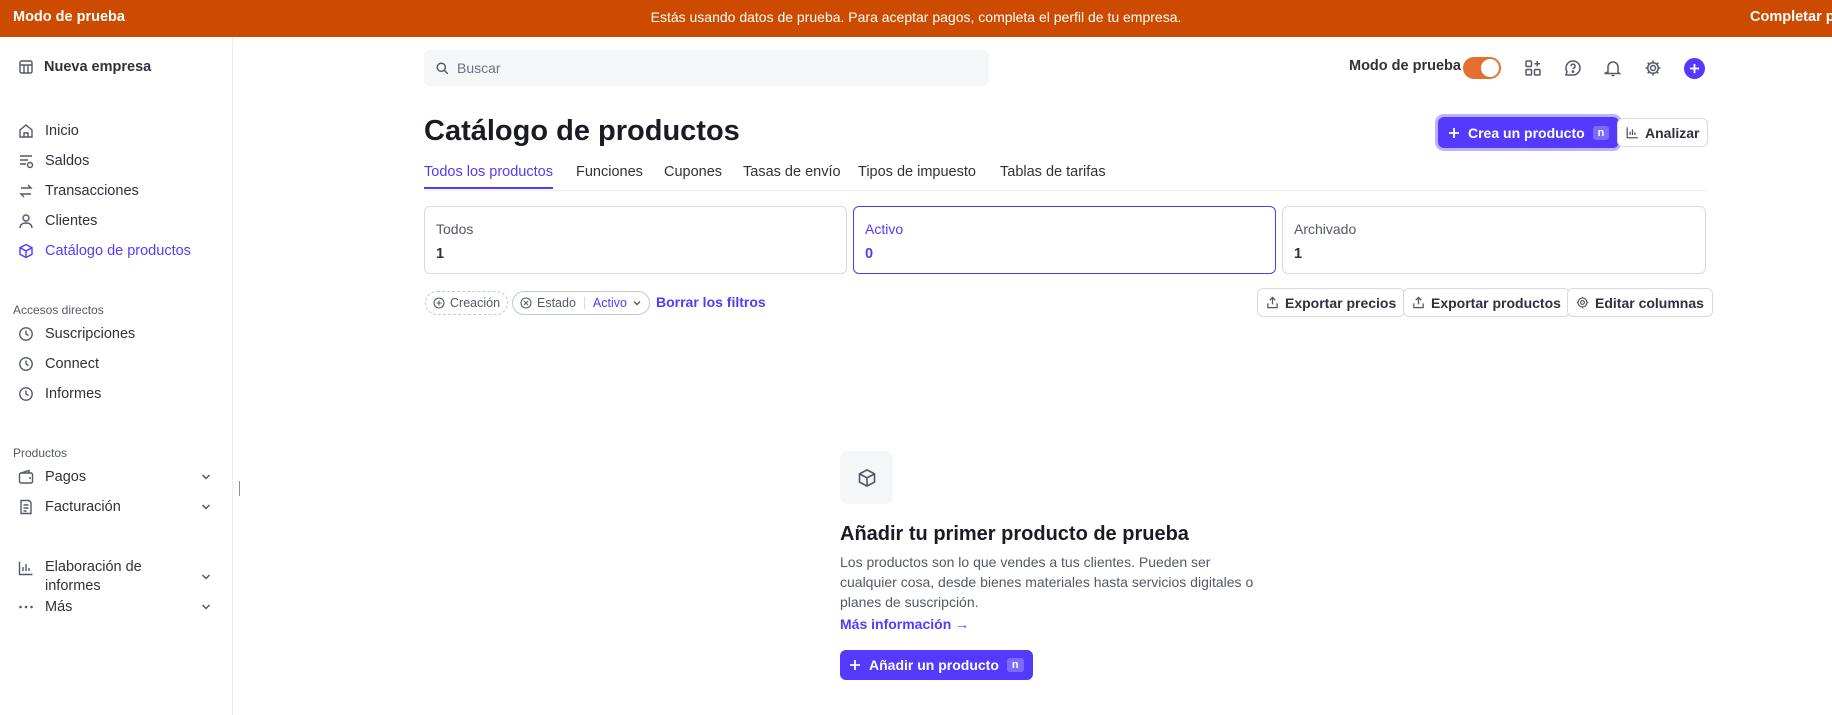  I want to click on sidebar-item-informes: Informes, so click(59, 394).